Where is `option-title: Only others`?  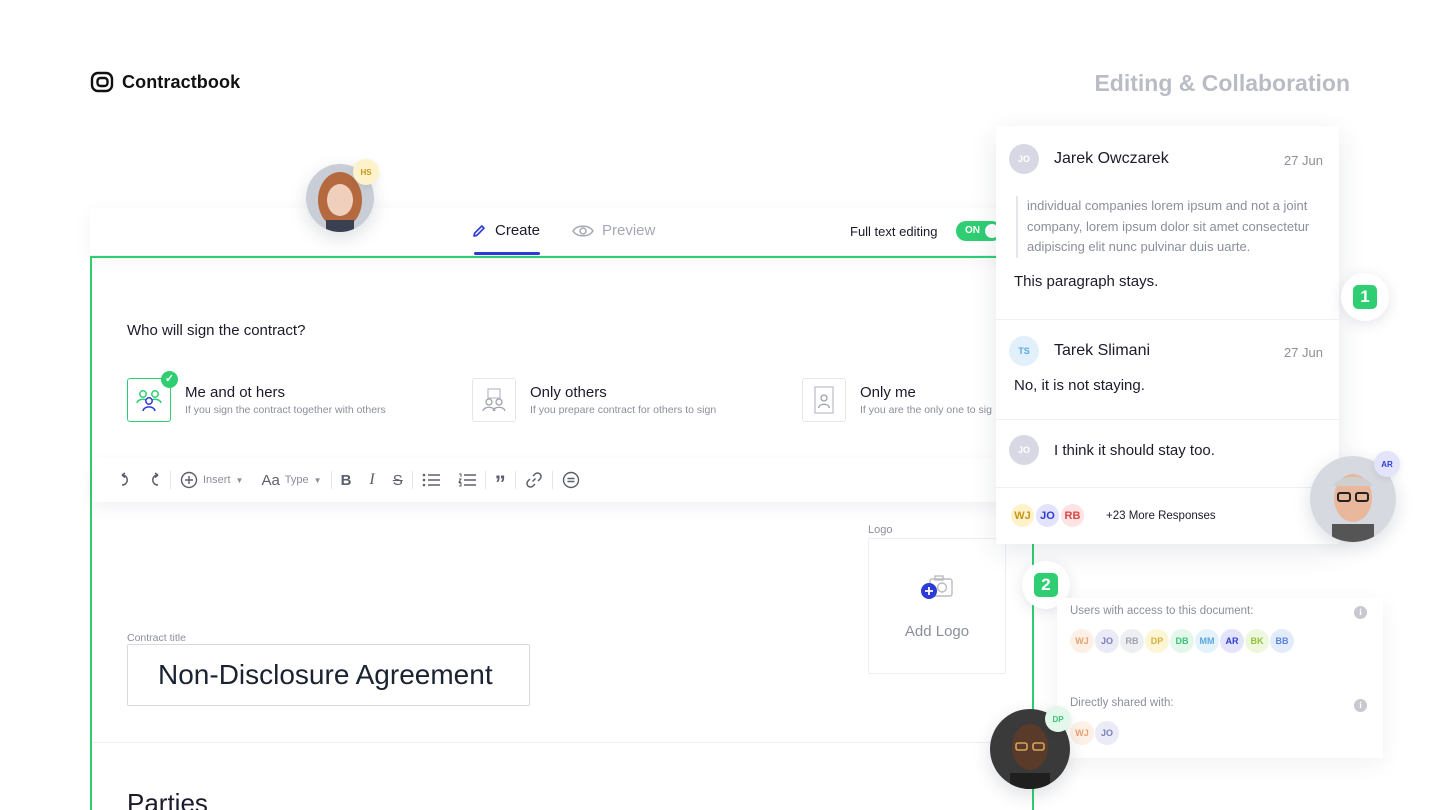
option-title: Only others is located at coordinates (568, 392).